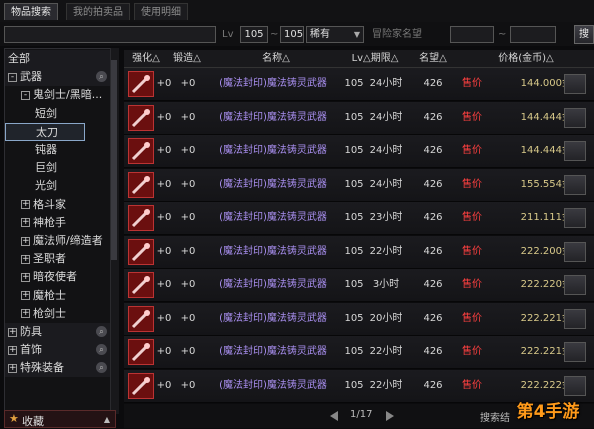  I want to click on fame-cell: 426, so click(433, 284).